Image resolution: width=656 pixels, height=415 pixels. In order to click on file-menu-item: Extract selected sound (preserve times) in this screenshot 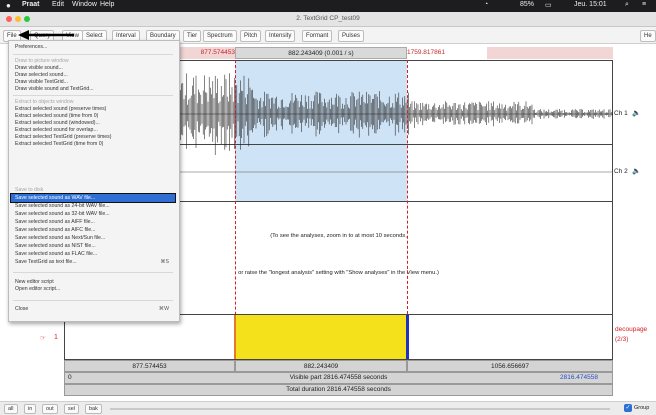, I will do `click(60, 109)`.